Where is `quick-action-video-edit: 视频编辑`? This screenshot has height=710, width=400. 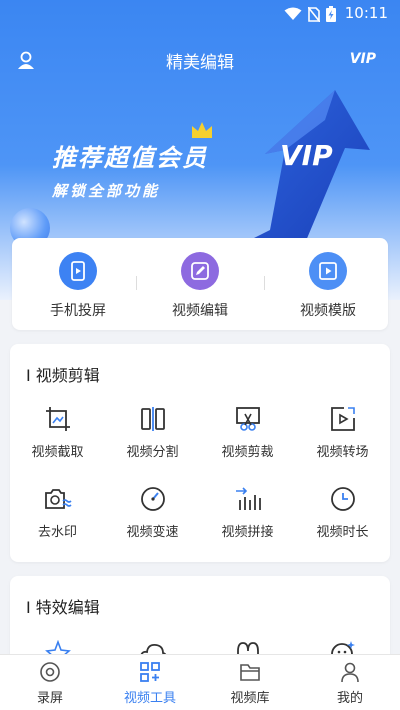
quick-action-video-edit: 视频编辑 is located at coordinates (200, 286).